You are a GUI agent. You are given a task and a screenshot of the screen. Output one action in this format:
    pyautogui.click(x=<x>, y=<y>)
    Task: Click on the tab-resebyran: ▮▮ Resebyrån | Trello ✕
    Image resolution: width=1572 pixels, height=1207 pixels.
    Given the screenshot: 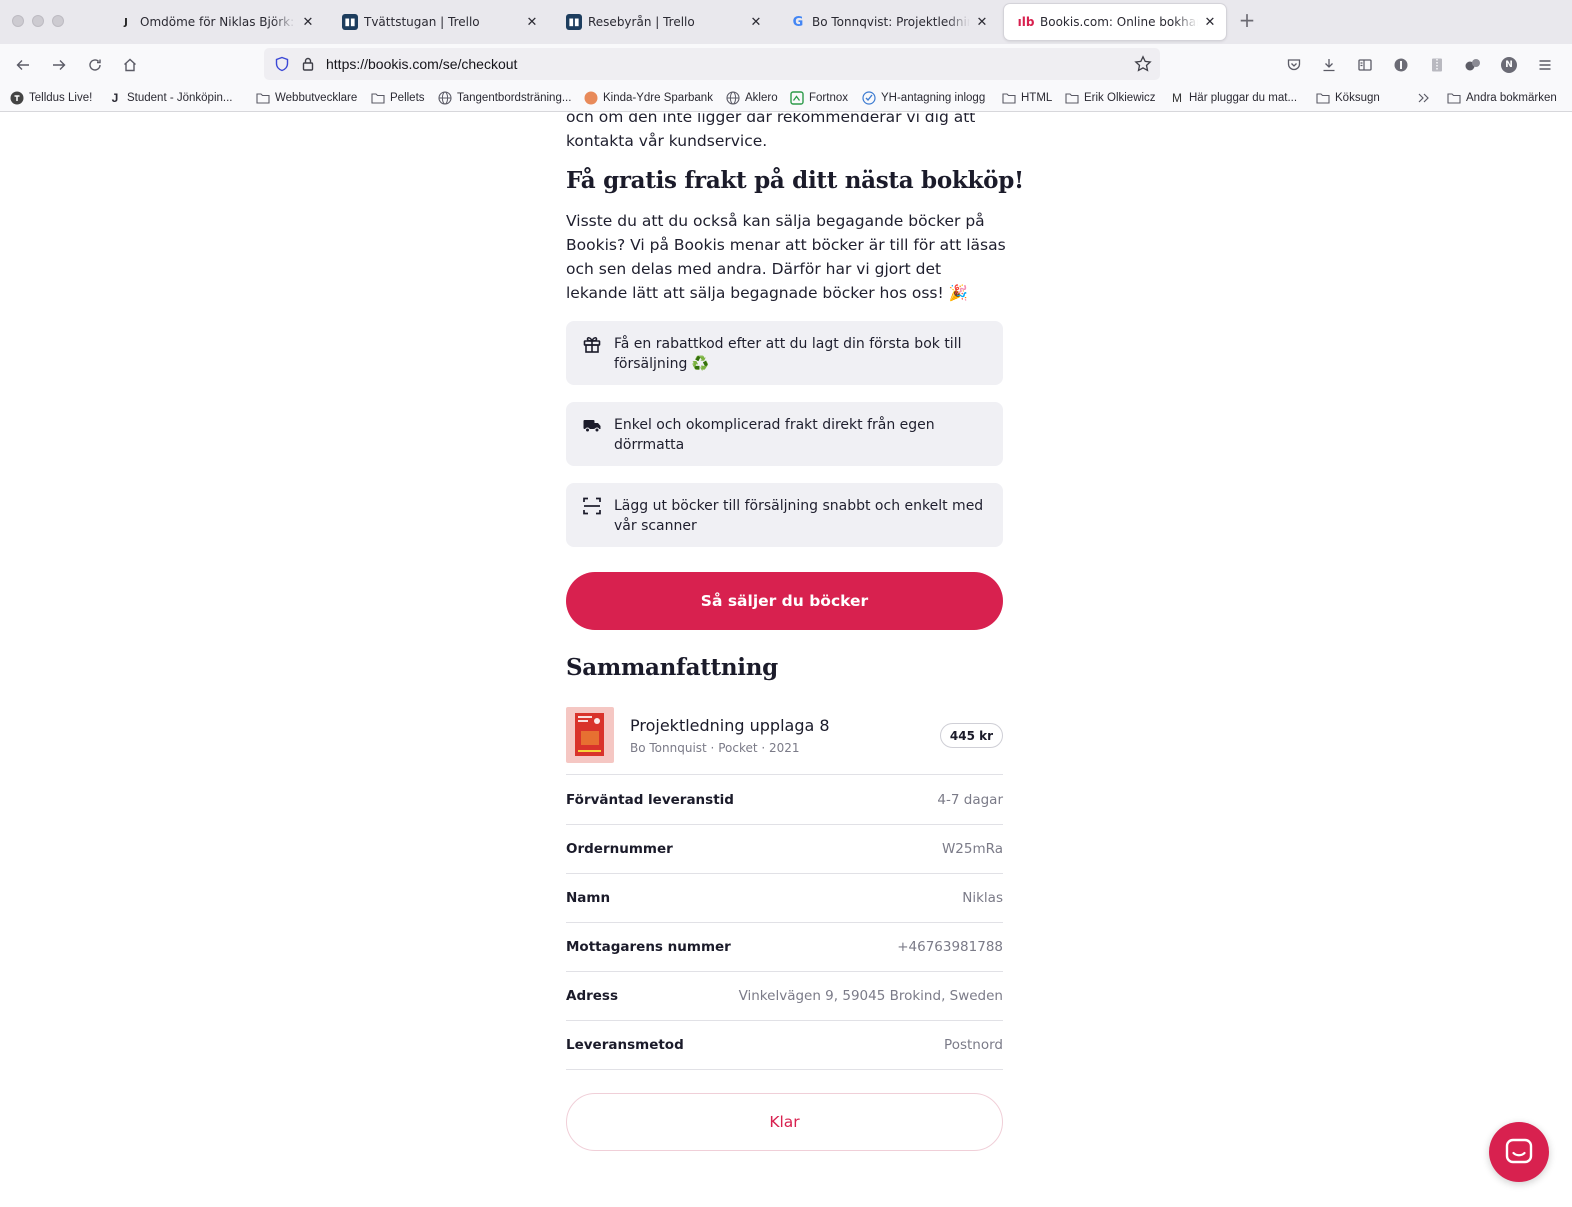 What is the action you would take?
    pyautogui.click(x=662, y=22)
    